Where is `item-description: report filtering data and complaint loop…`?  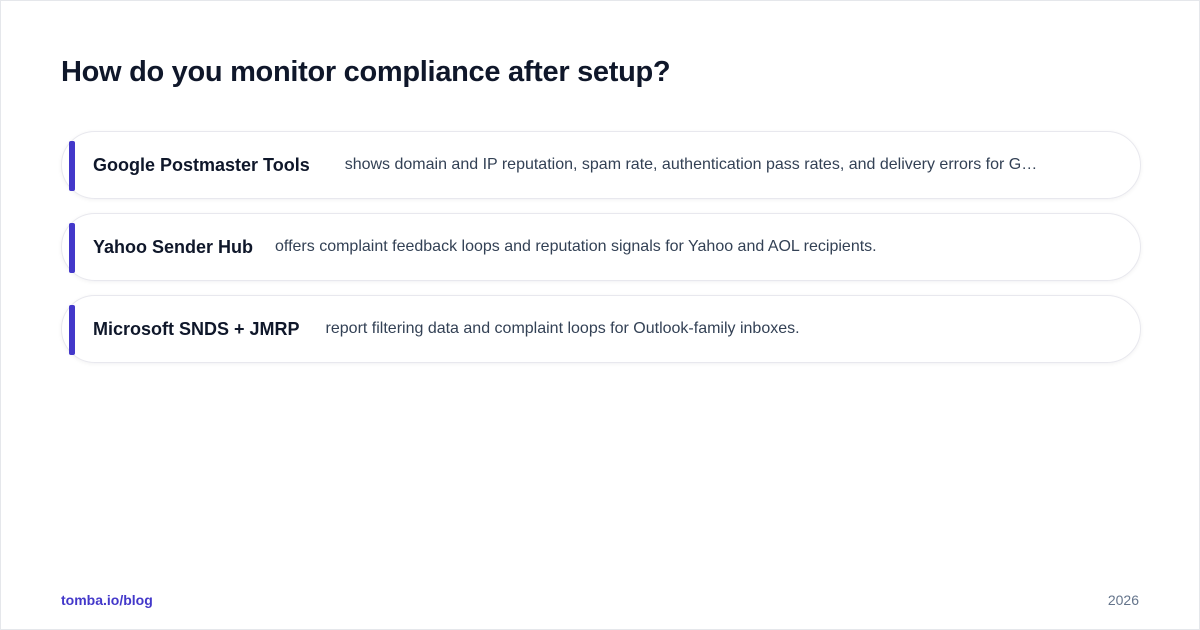
item-description: report filtering data and complaint loop… is located at coordinates (562, 328).